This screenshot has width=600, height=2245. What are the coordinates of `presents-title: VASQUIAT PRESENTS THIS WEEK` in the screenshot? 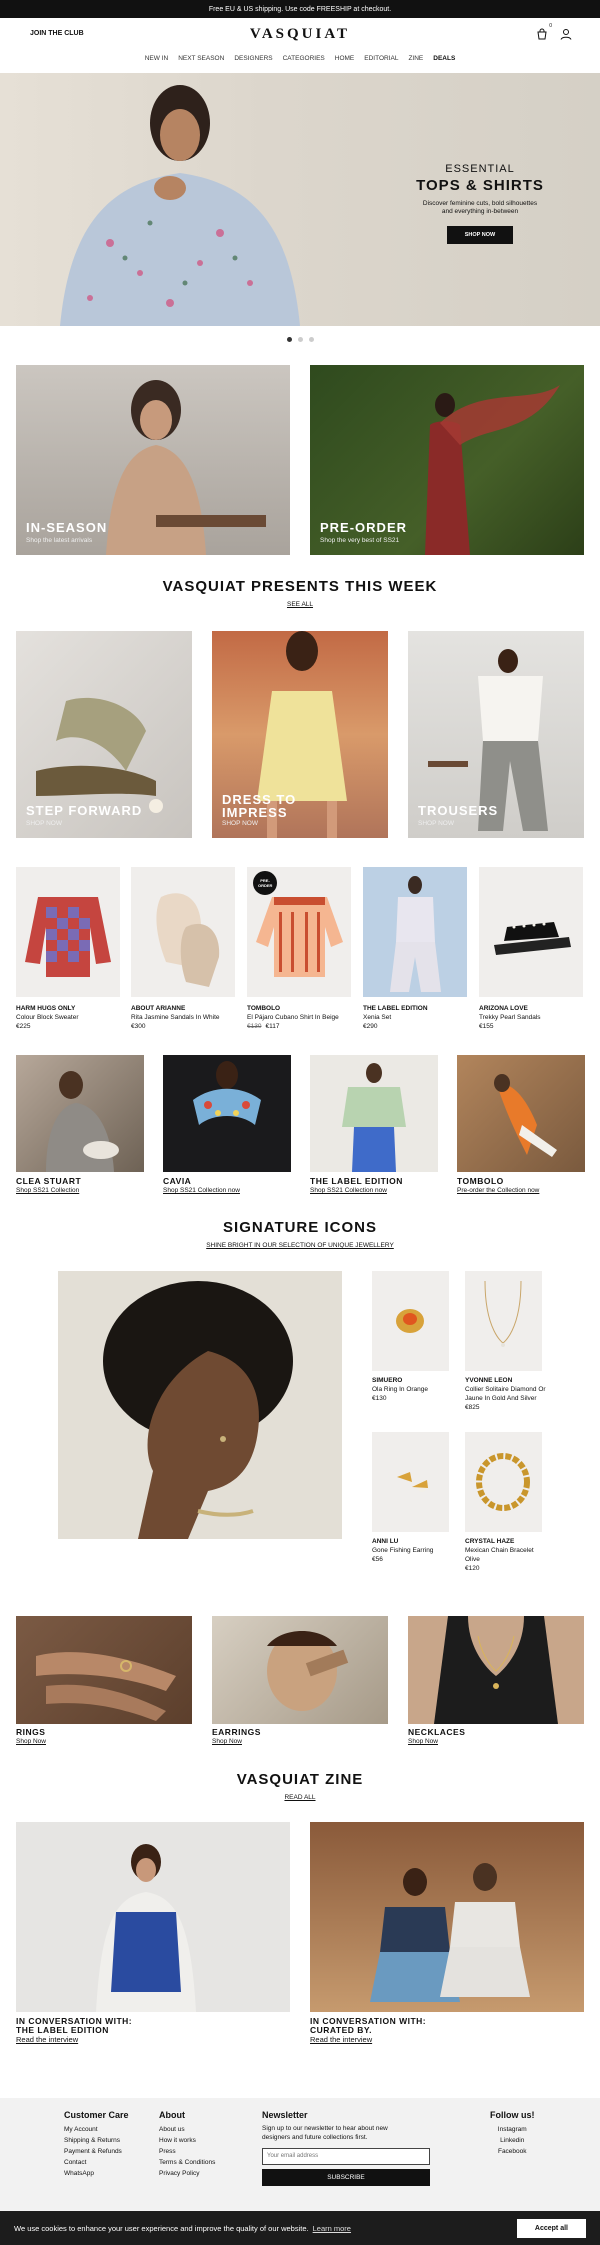 It's located at (300, 586).